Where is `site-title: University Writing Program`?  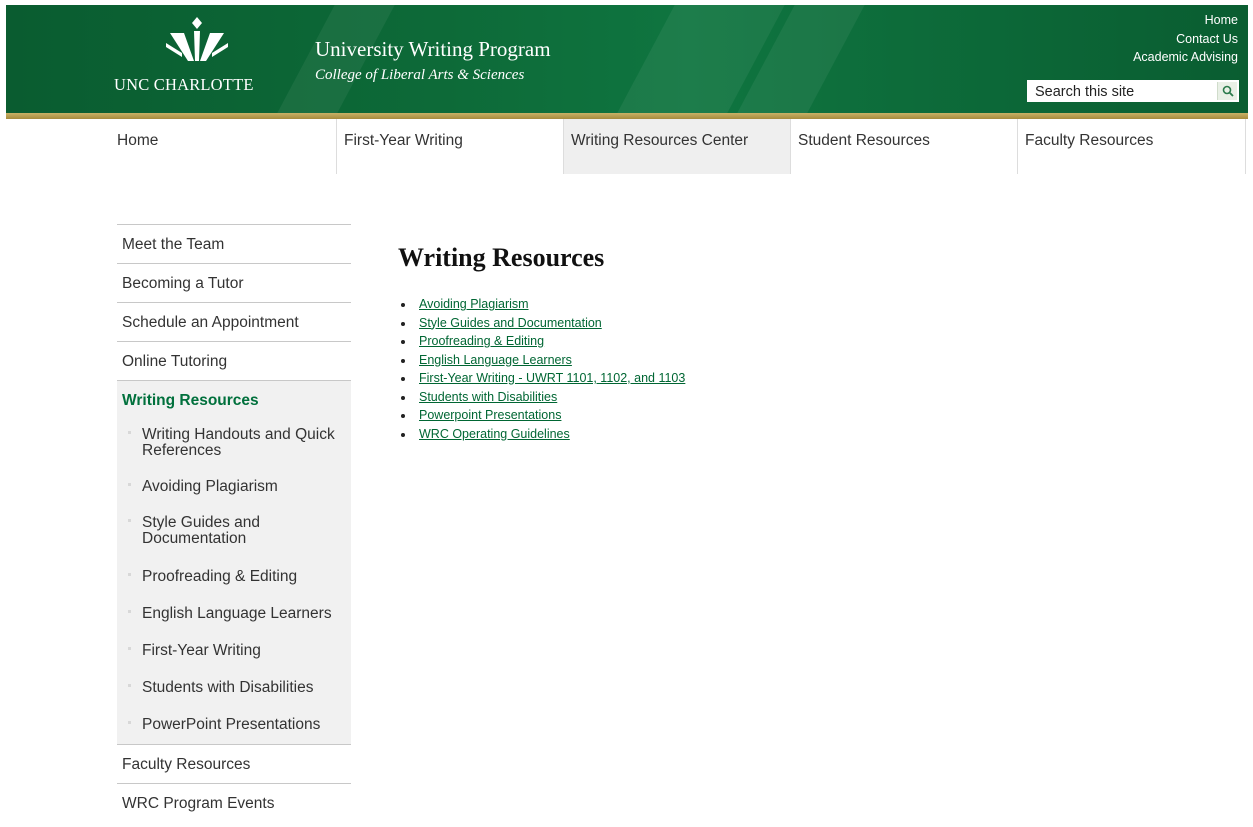
site-title: University Writing Program is located at coordinates (433, 49).